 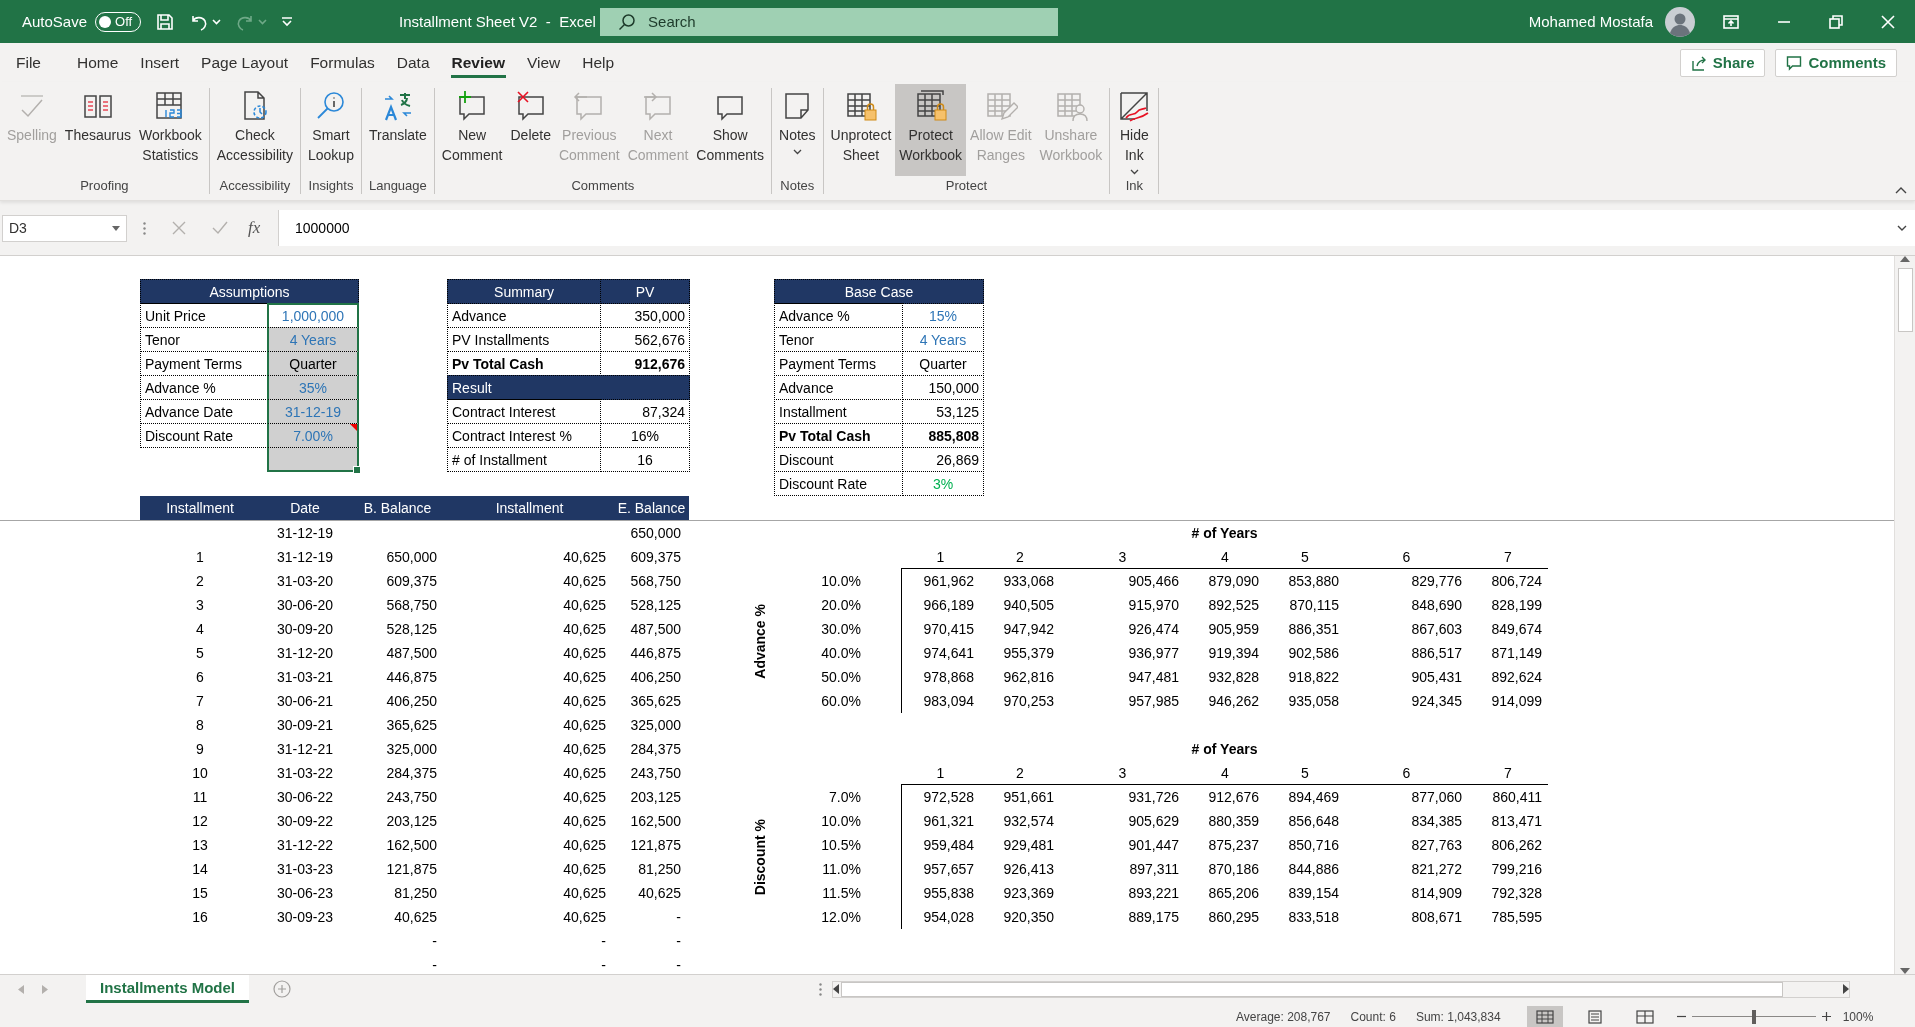 What do you see at coordinates (1436, 653) in the screenshot?
I see `table-cell-text: 886,517` at bounding box center [1436, 653].